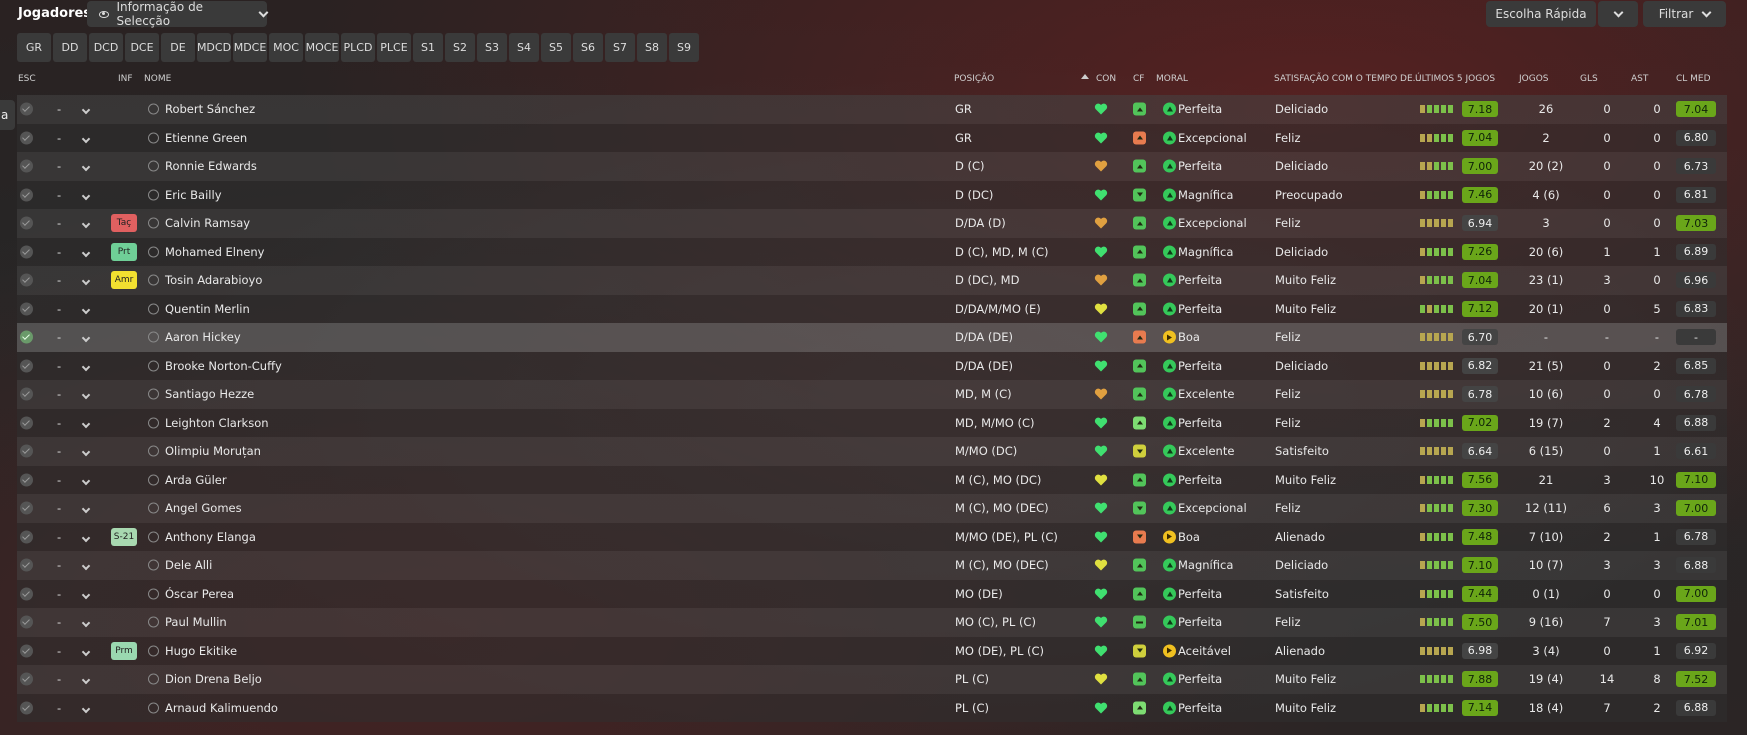 The width and height of the screenshot is (1747, 735). I want to click on table-row: - Aaron Hickey D/DA (DE) Boa Feliz 6.70 - - - -, so click(872, 337).